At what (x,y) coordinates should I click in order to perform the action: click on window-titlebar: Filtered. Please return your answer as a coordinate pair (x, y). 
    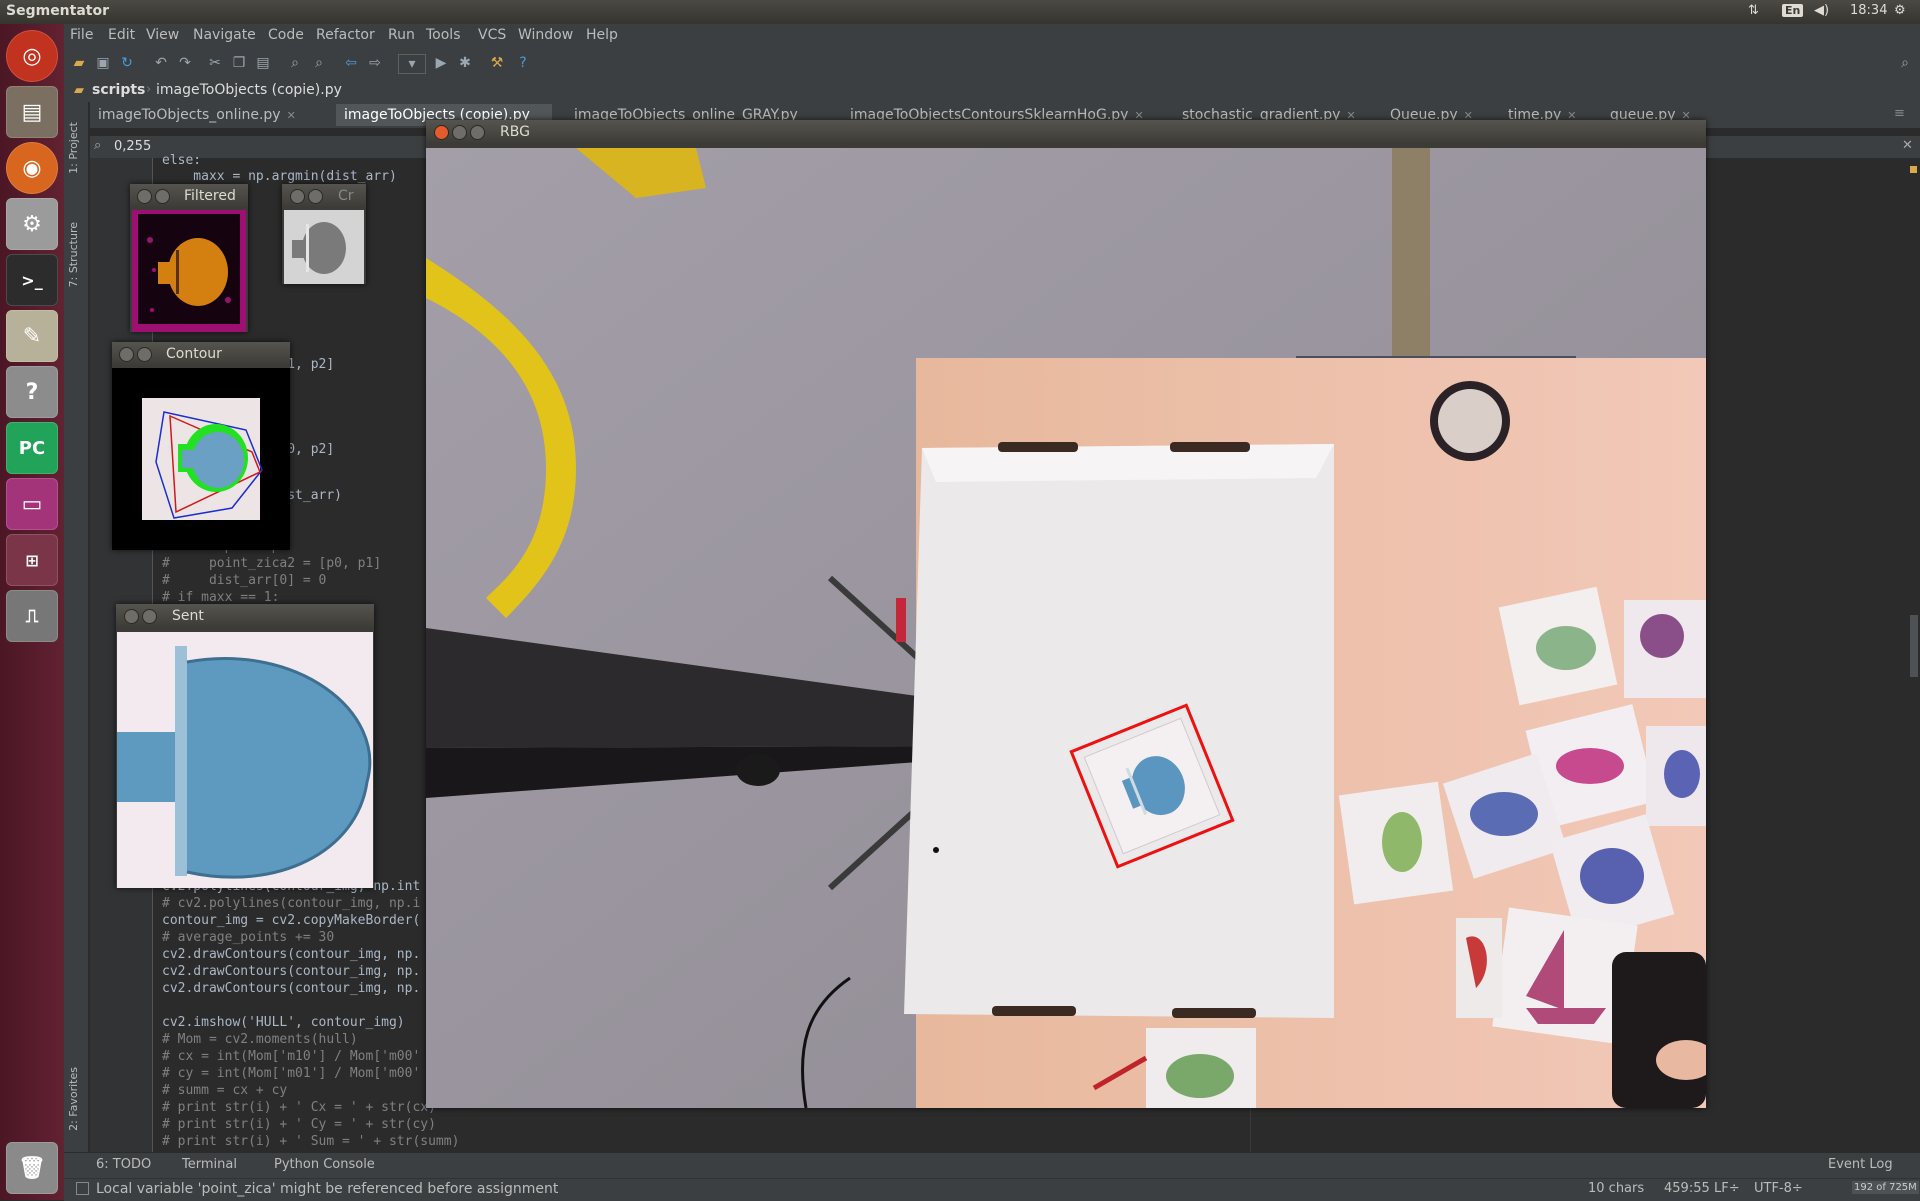
    Looking at the image, I should click on (189, 196).